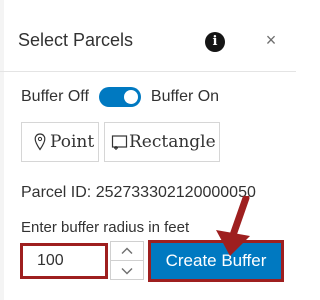  Describe the element at coordinates (215, 42) in the screenshot. I see `info-icon: i` at that location.